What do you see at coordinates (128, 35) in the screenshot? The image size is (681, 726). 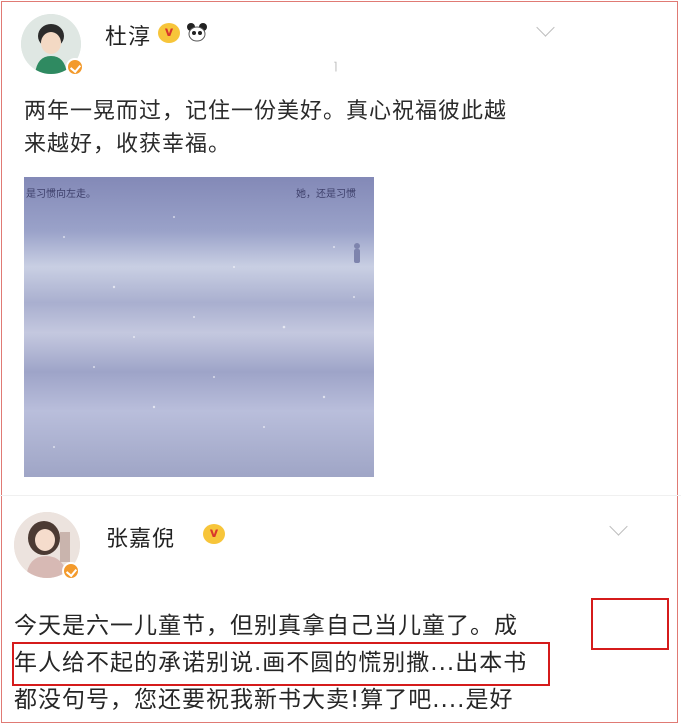 I see `username: 杜淳` at bounding box center [128, 35].